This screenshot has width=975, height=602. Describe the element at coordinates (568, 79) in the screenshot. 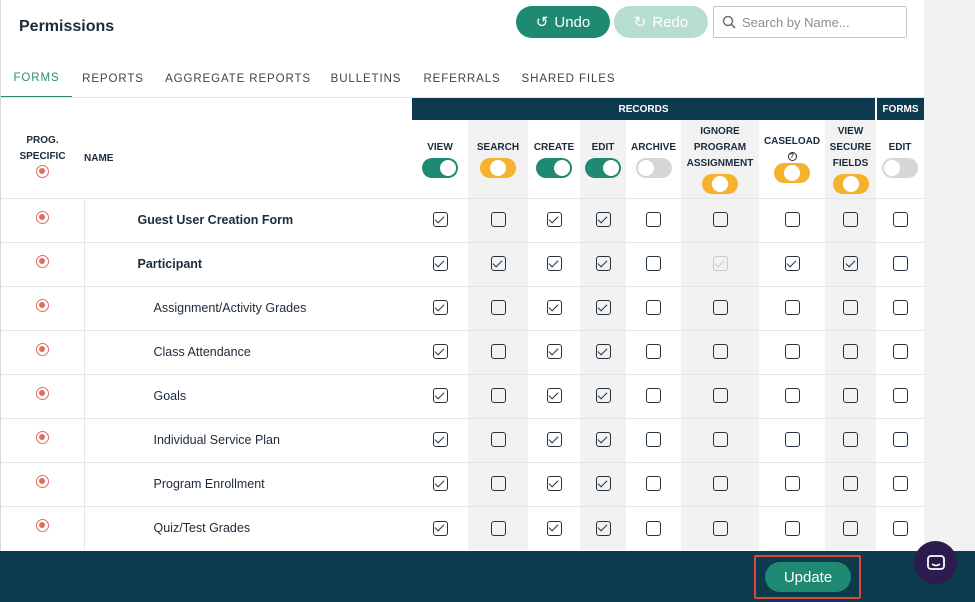

I see `tab-shared-files: SHARED FILES` at that location.